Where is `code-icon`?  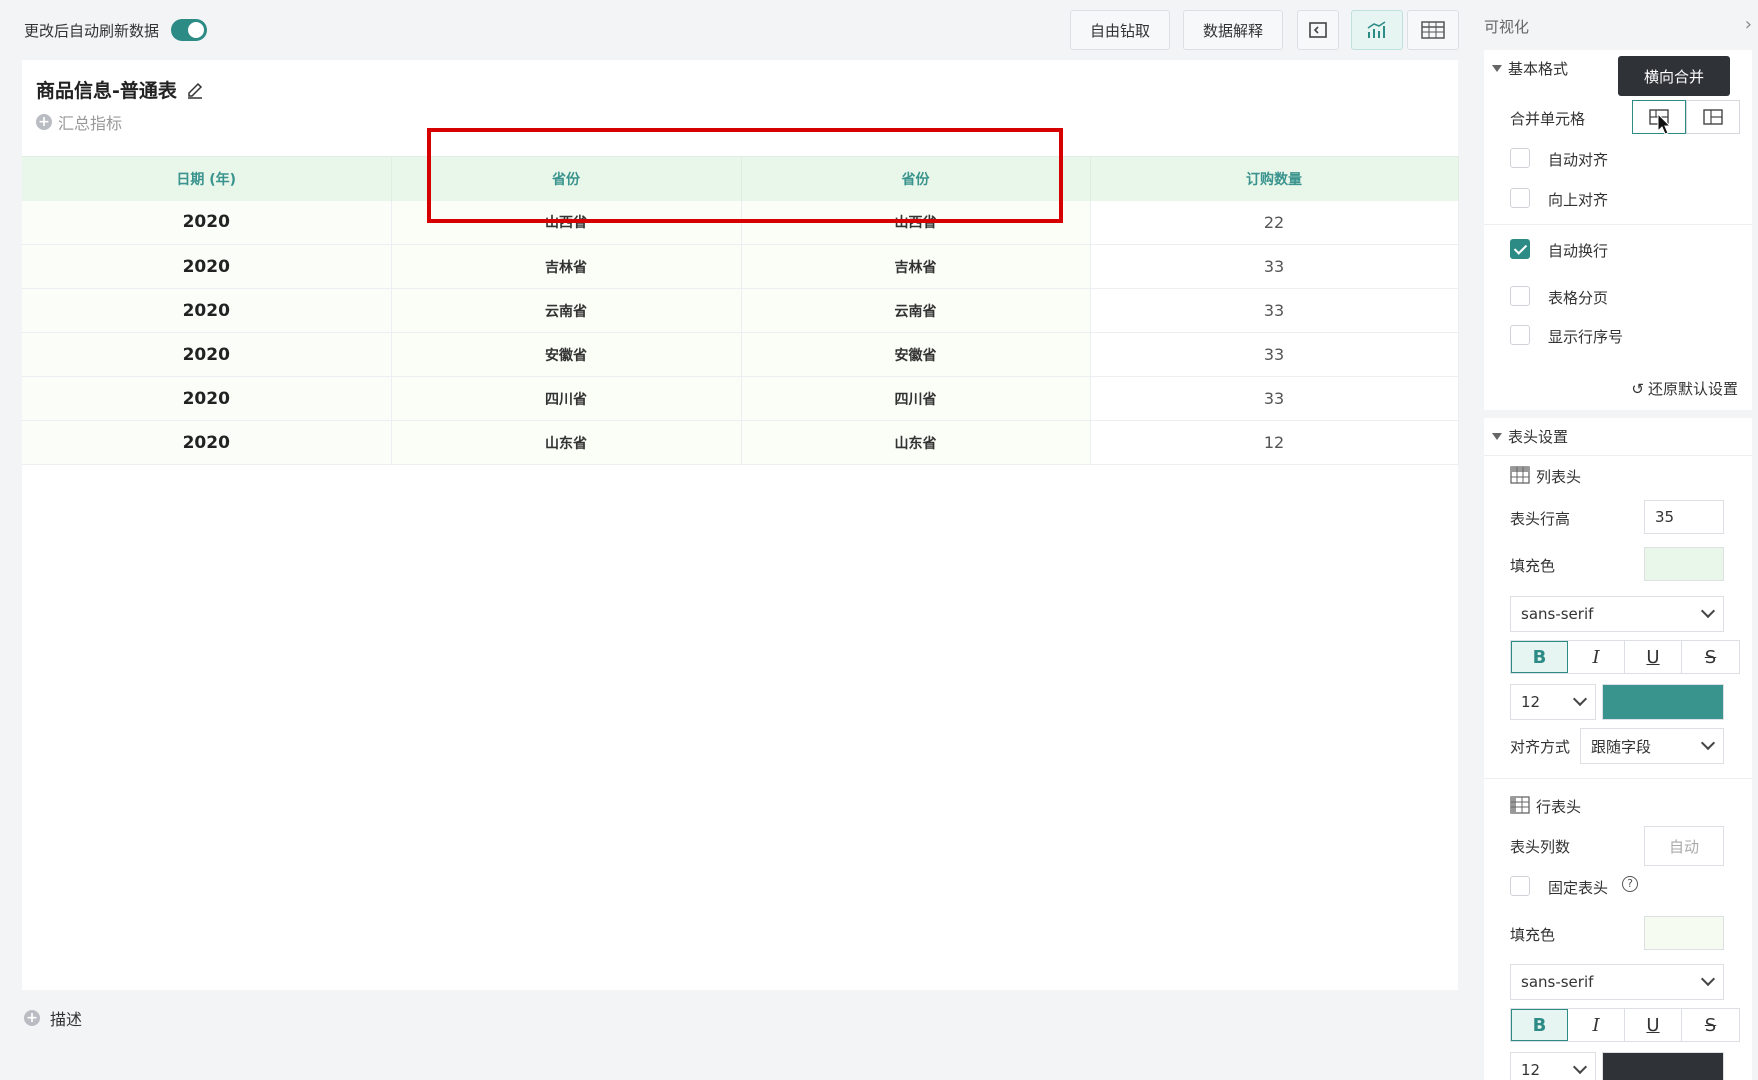
code-icon is located at coordinates (1318, 30).